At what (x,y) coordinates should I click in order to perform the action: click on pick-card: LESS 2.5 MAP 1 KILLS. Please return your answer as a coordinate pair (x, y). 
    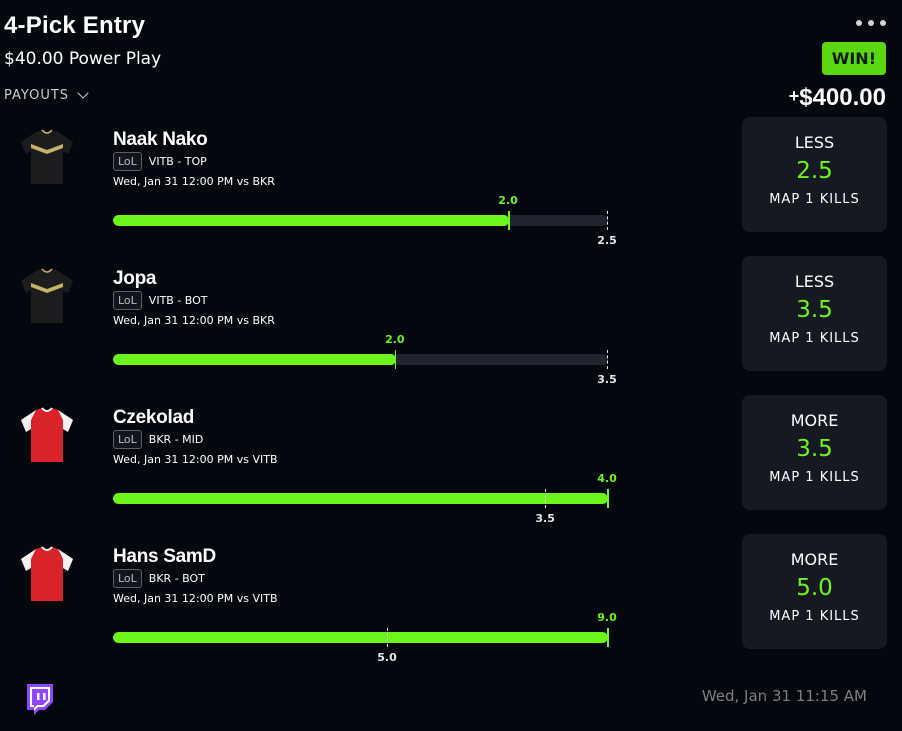
    Looking at the image, I should click on (814, 174).